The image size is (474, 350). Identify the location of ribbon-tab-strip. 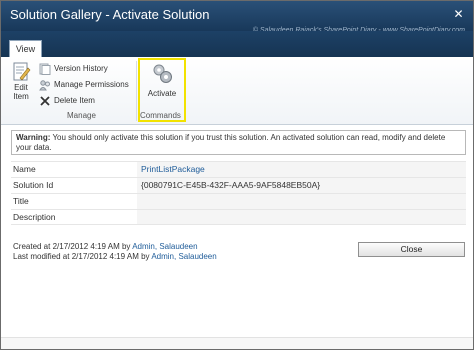
(237, 44).